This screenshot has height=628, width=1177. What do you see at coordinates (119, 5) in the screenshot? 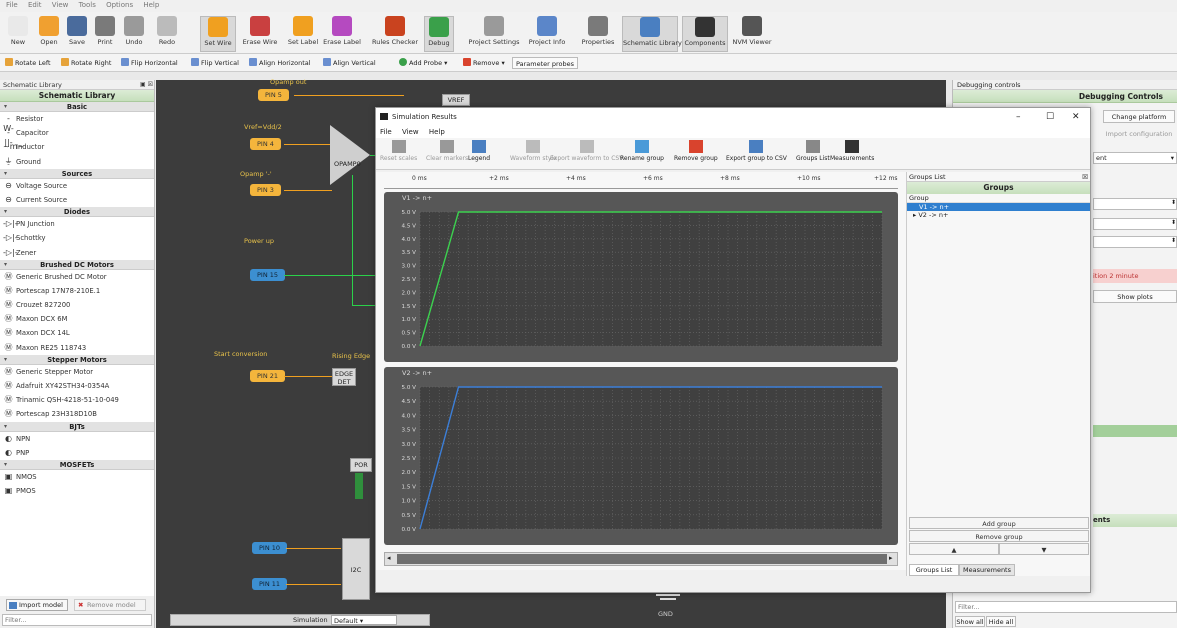
I see `menu-options: Options` at bounding box center [119, 5].